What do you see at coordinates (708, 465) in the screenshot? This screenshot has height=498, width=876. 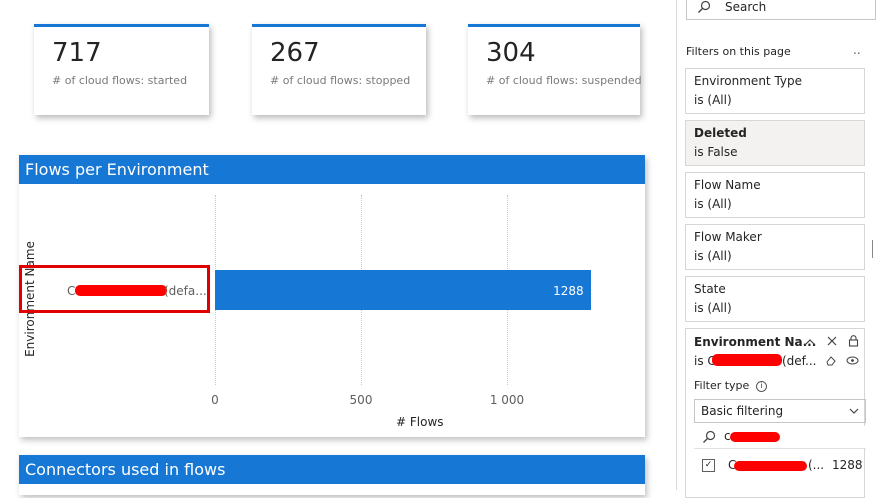 I see `checkbox-checked: ✓` at bounding box center [708, 465].